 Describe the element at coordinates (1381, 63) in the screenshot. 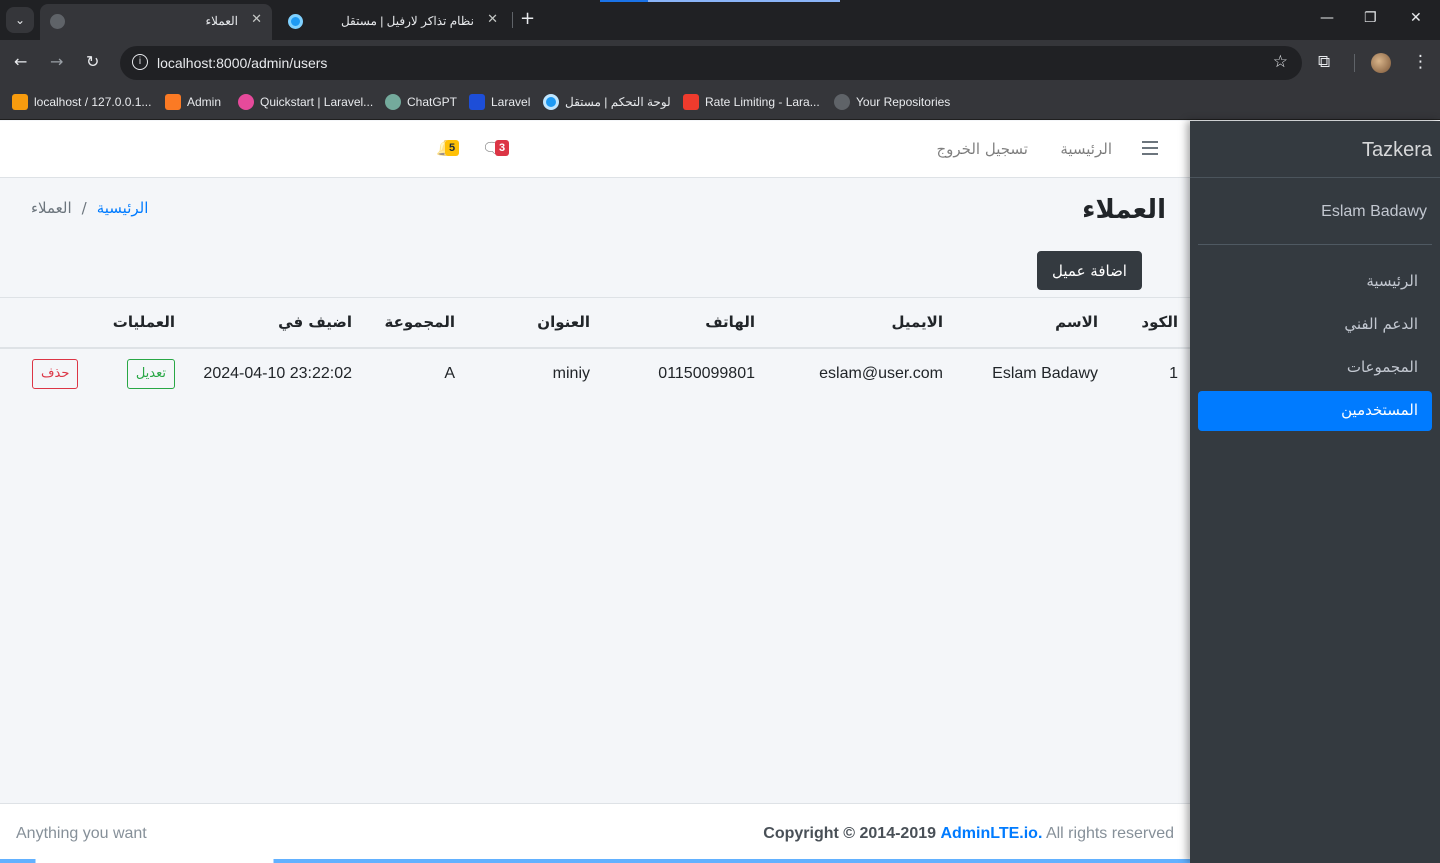

I see `profile-avatar` at that location.